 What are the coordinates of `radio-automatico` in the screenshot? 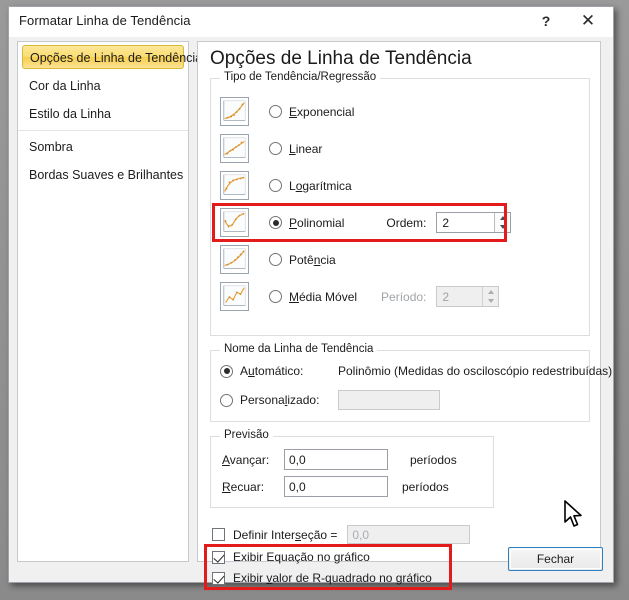 It's located at (226, 371).